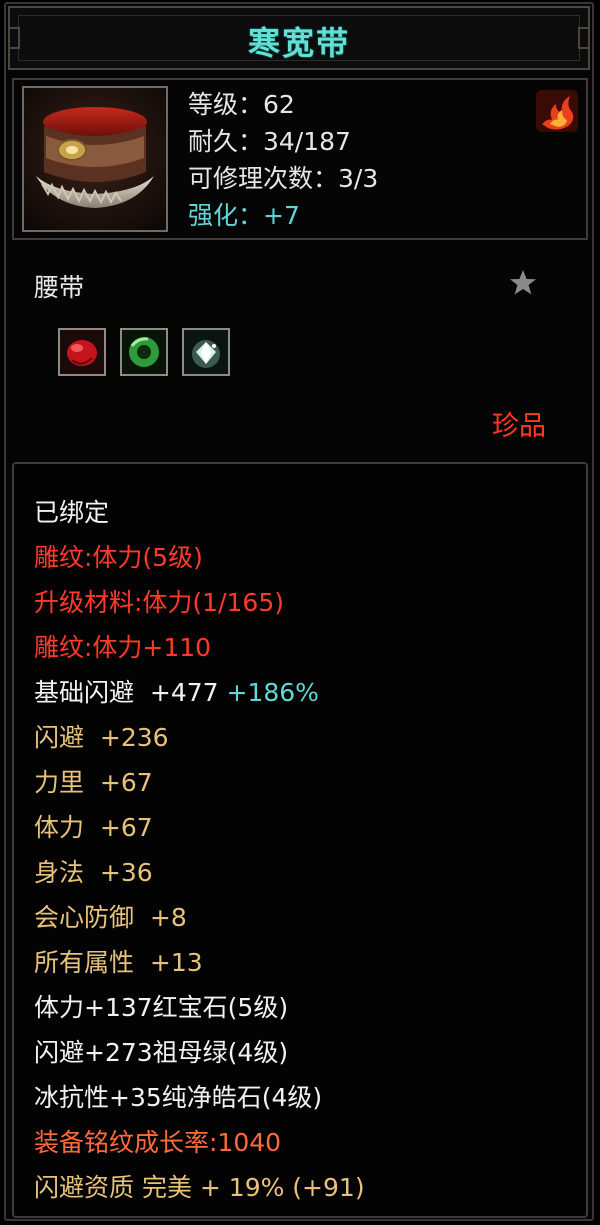 The height and width of the screenshot is (1225, 600). I want to click on base-dodge-bonus: +186%, so click(272, 692).